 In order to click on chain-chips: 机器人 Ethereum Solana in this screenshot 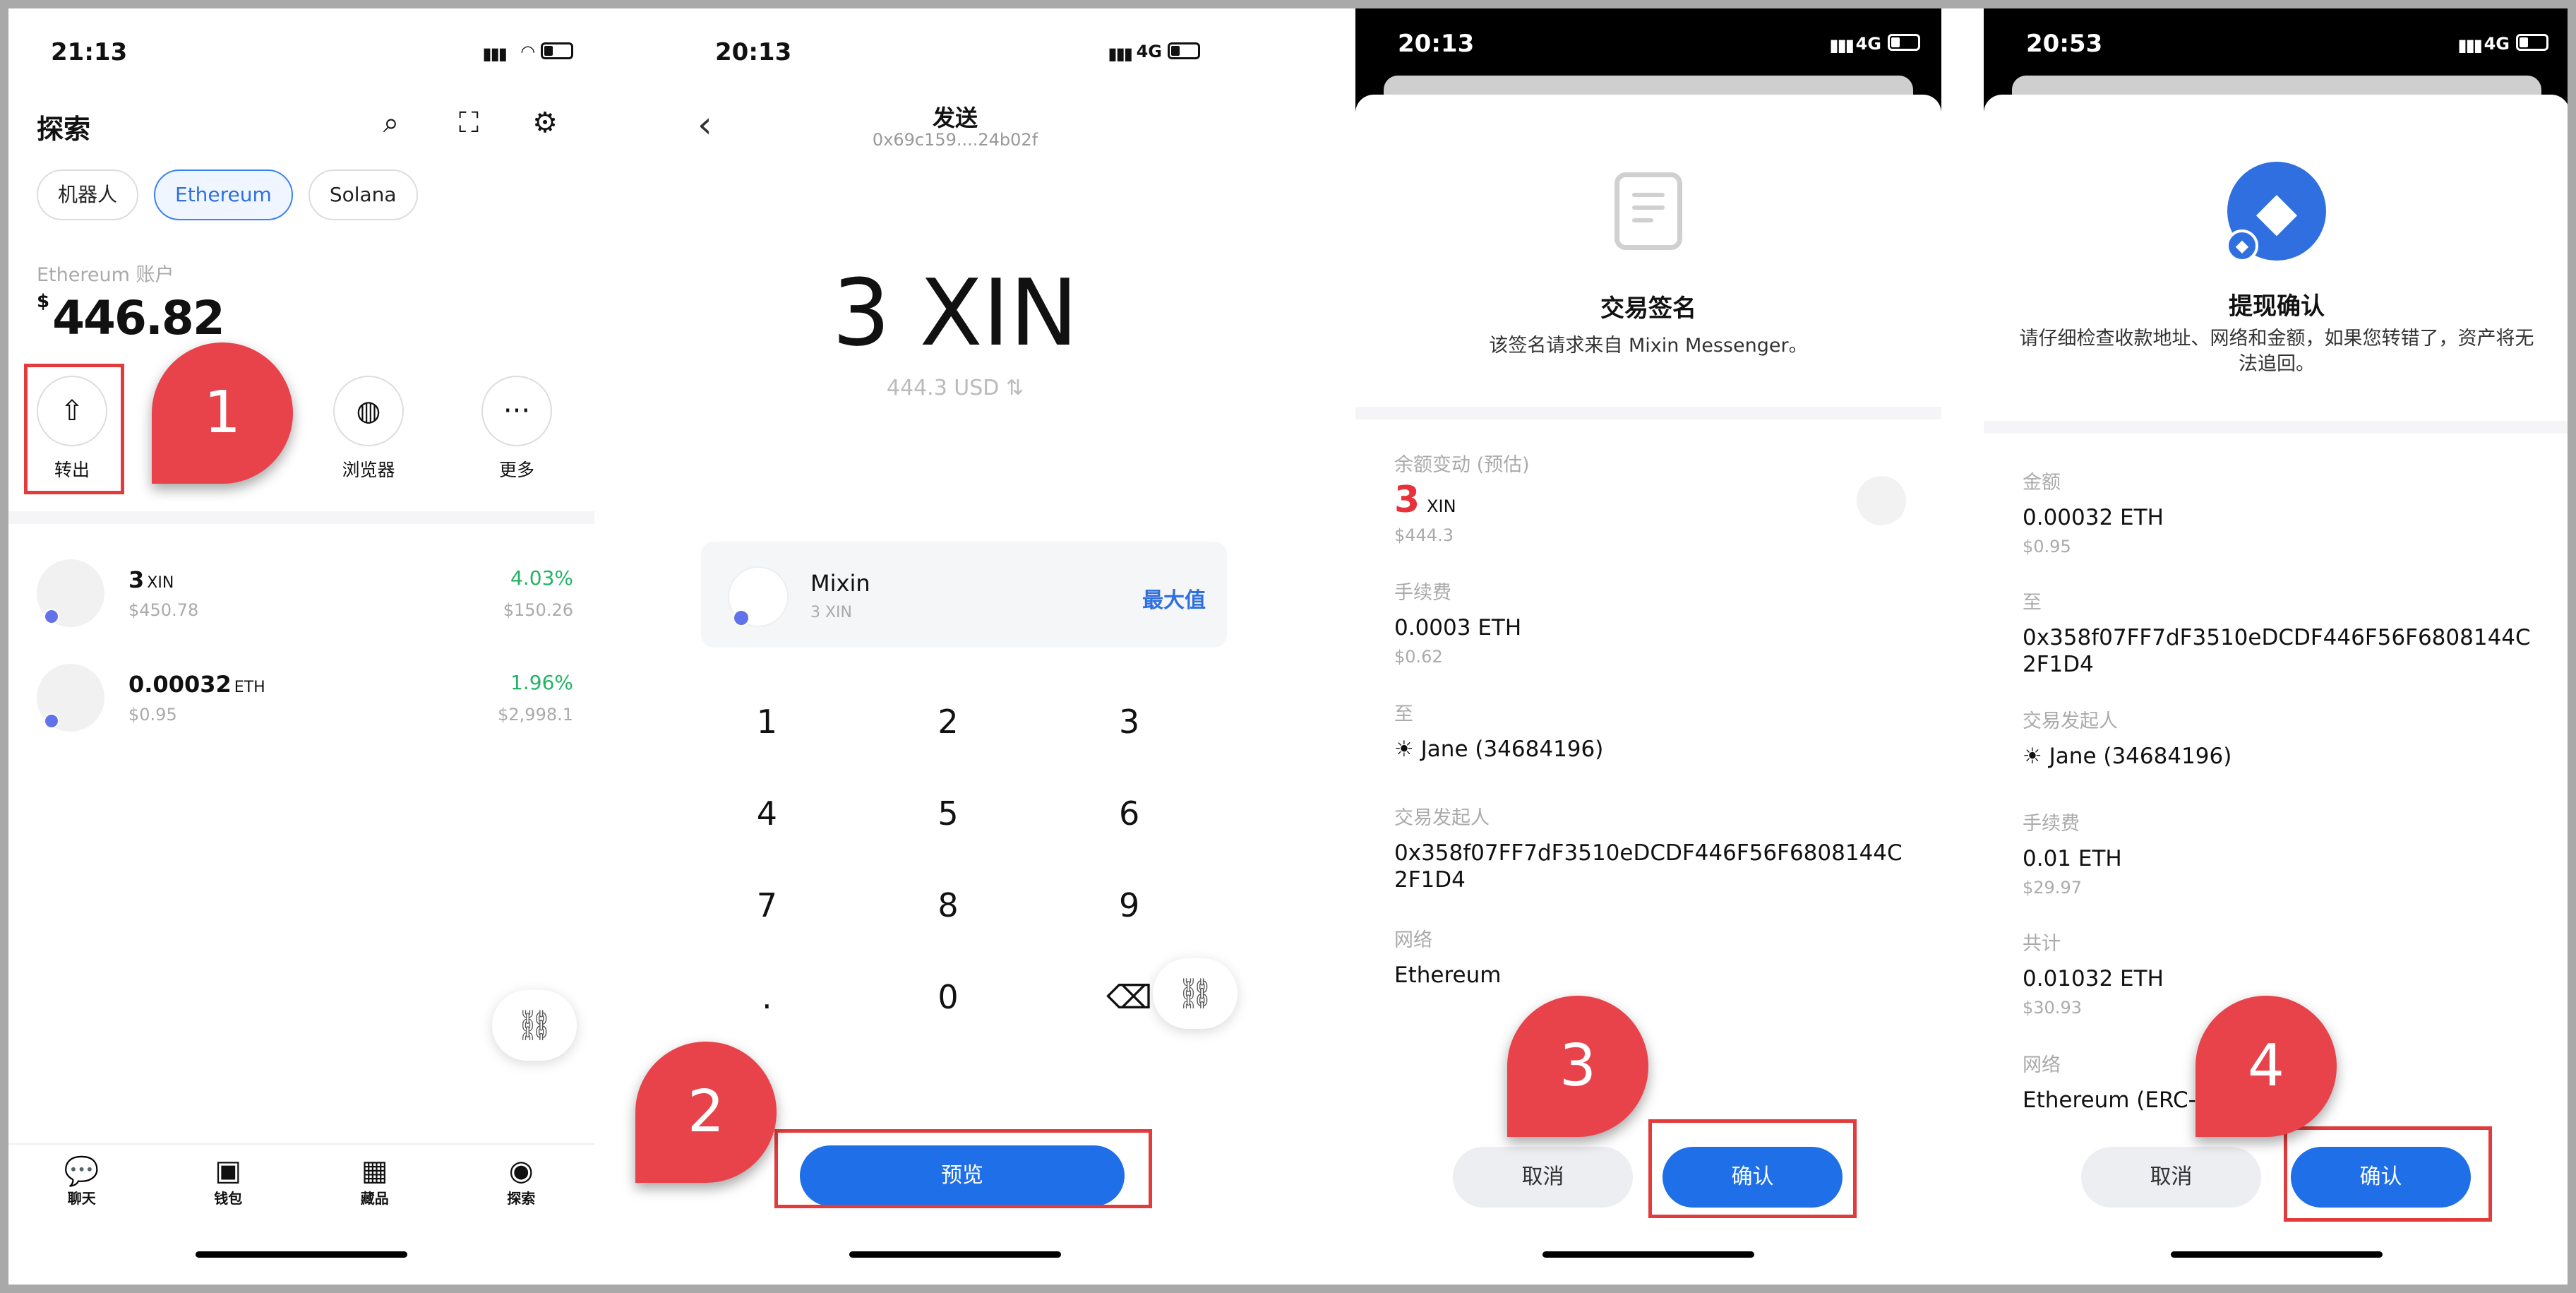, I will do `click(227, 194)`.